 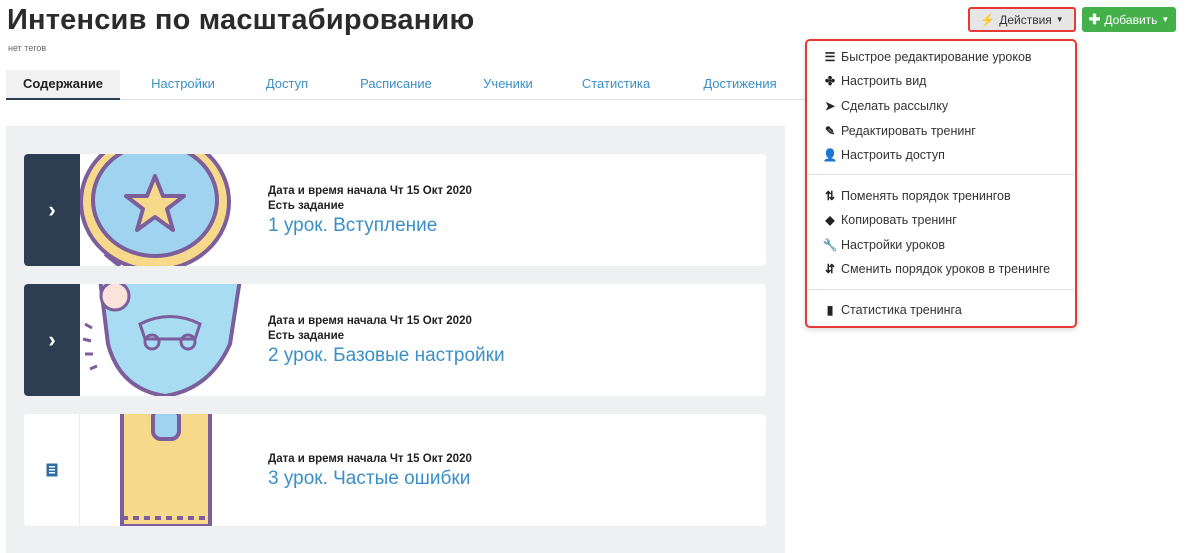 I want to click on wrench-icon: 🔧, so click(x=830, y=245).